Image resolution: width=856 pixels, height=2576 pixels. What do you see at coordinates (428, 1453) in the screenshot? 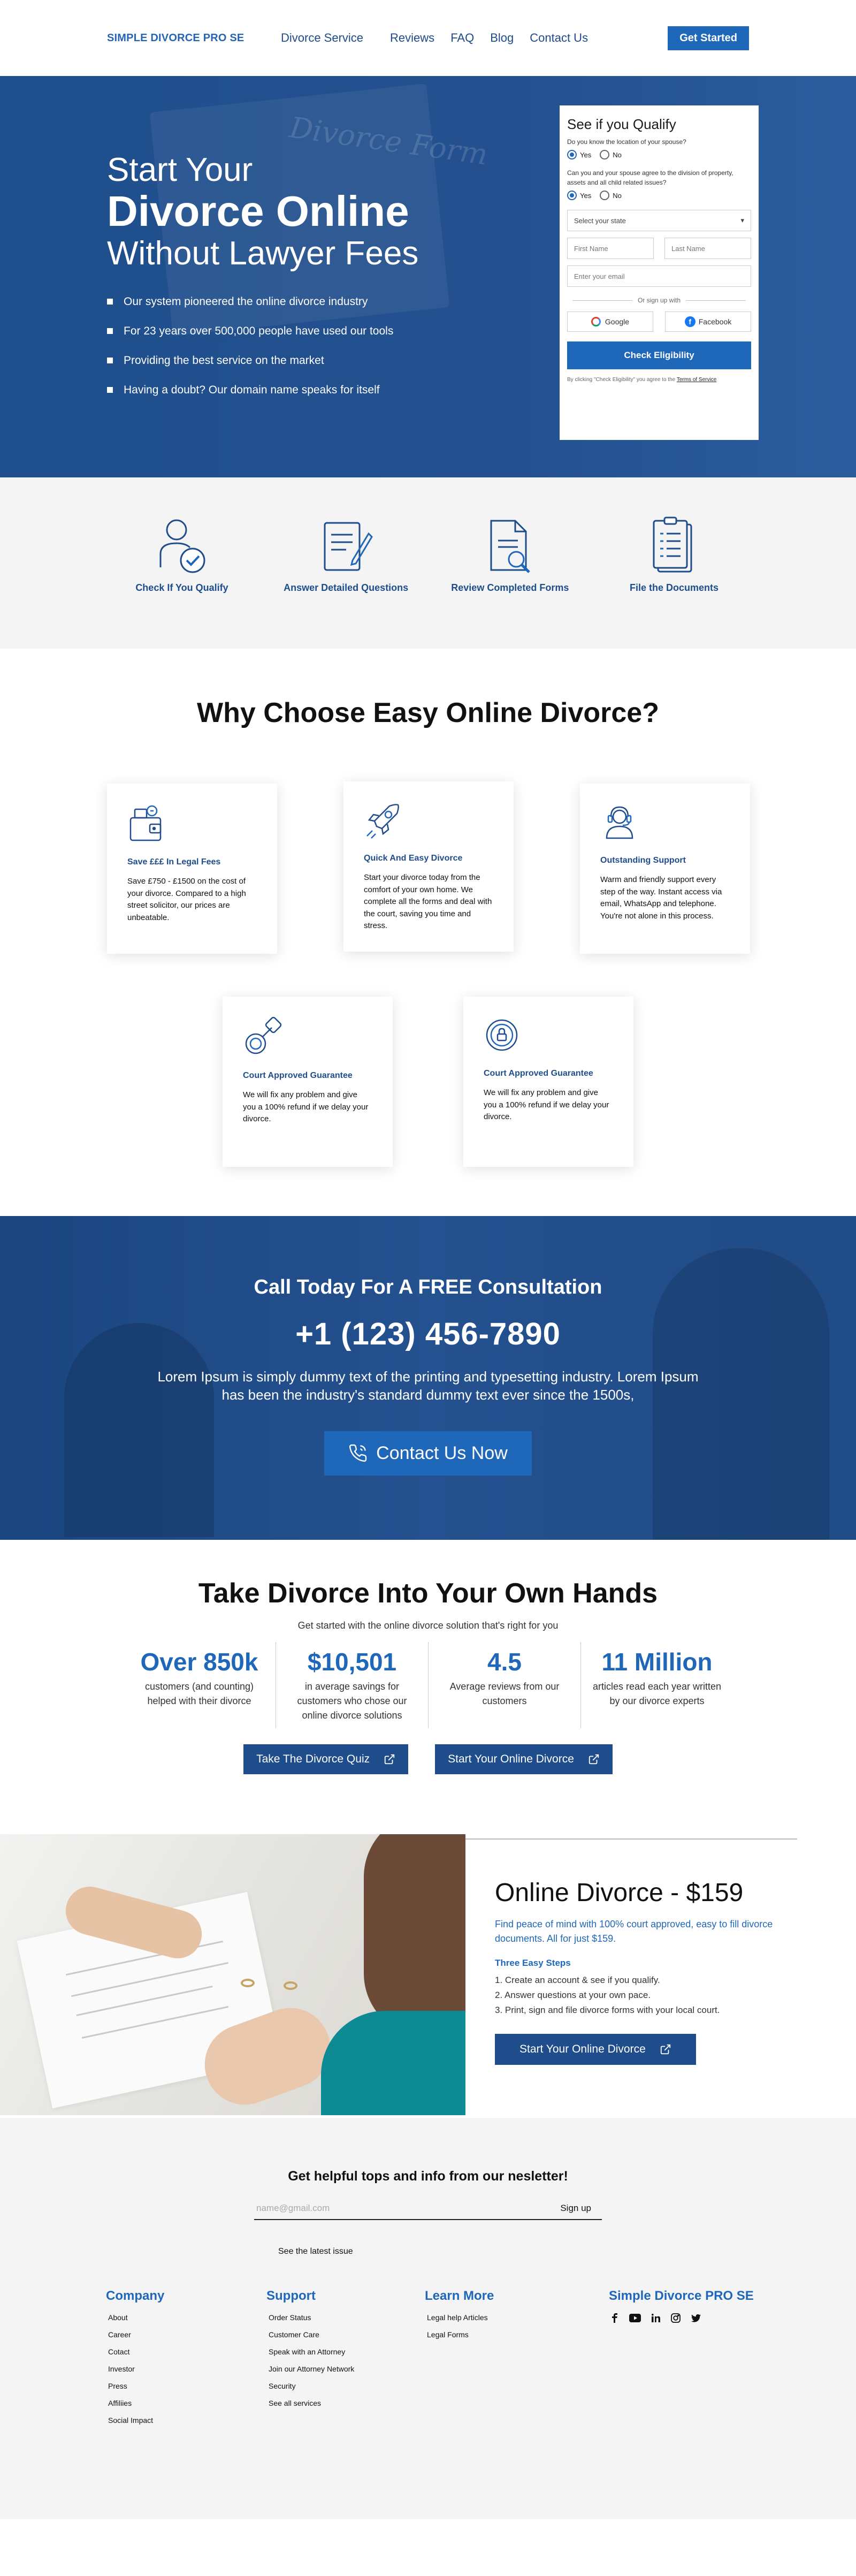
I see `contact-us-button: Contact Us Now` at bounding box center [428, 1453].